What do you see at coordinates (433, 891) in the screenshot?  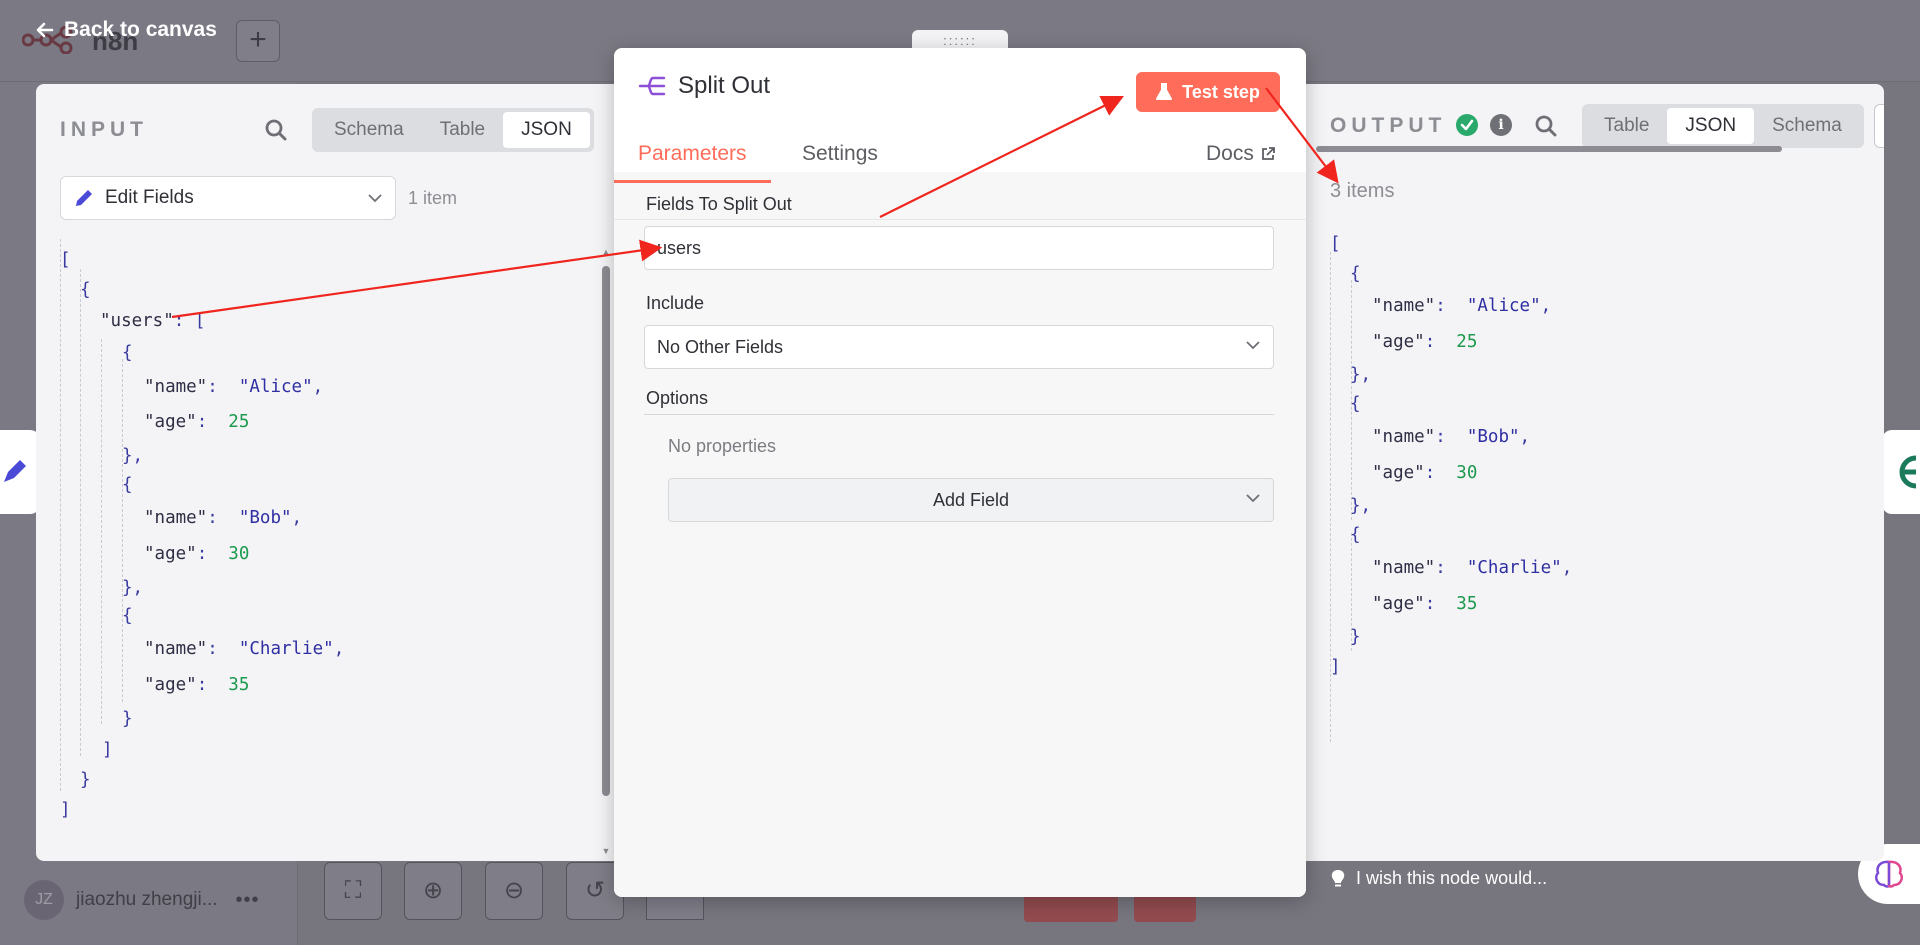 I see `zoom-in-icon: ⊕` at bounding box center [433, 891].